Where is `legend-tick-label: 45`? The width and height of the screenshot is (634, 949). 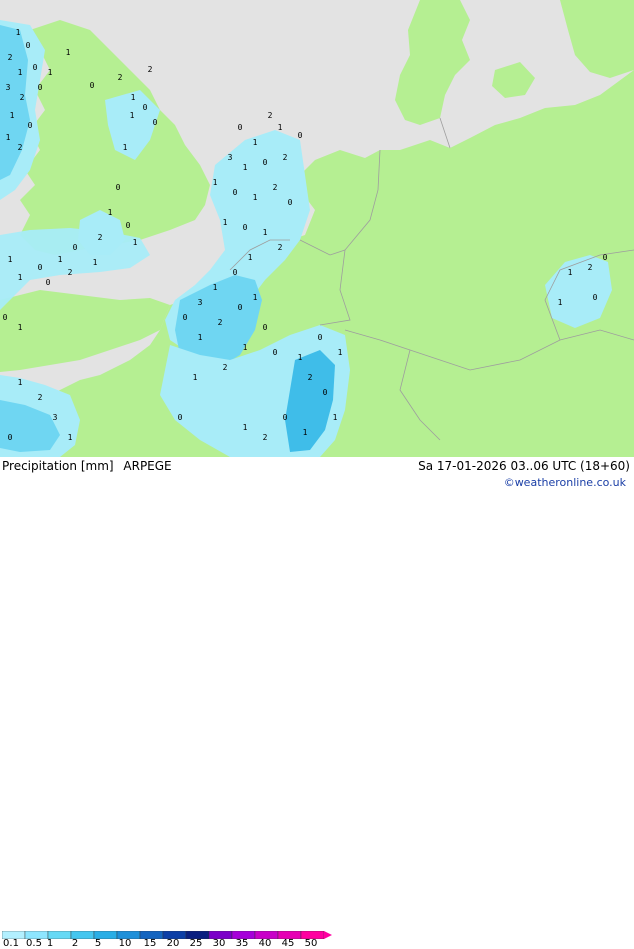
legend-tick-label: 45 is located at coordinates (288, 943).